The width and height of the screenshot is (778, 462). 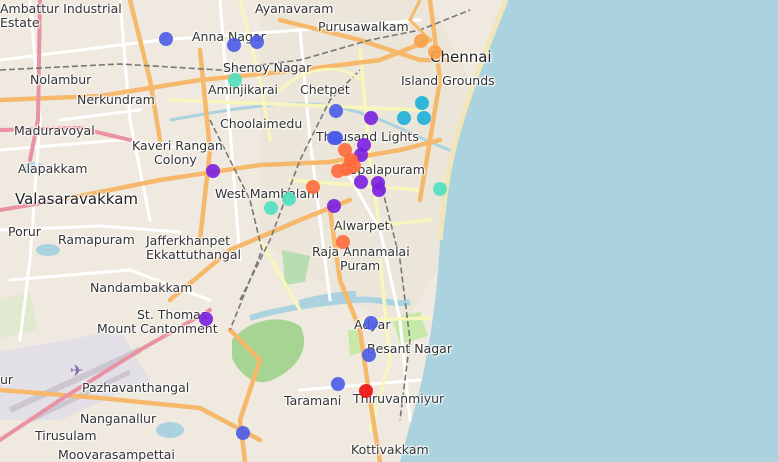 What do you see at coordinates (194, 247) in the screenshot?
I see `label-jafferkhanpet-ekkattuthangal: Jafferkhanpet Ekkattuthangal` at bounding box center [194, 247].